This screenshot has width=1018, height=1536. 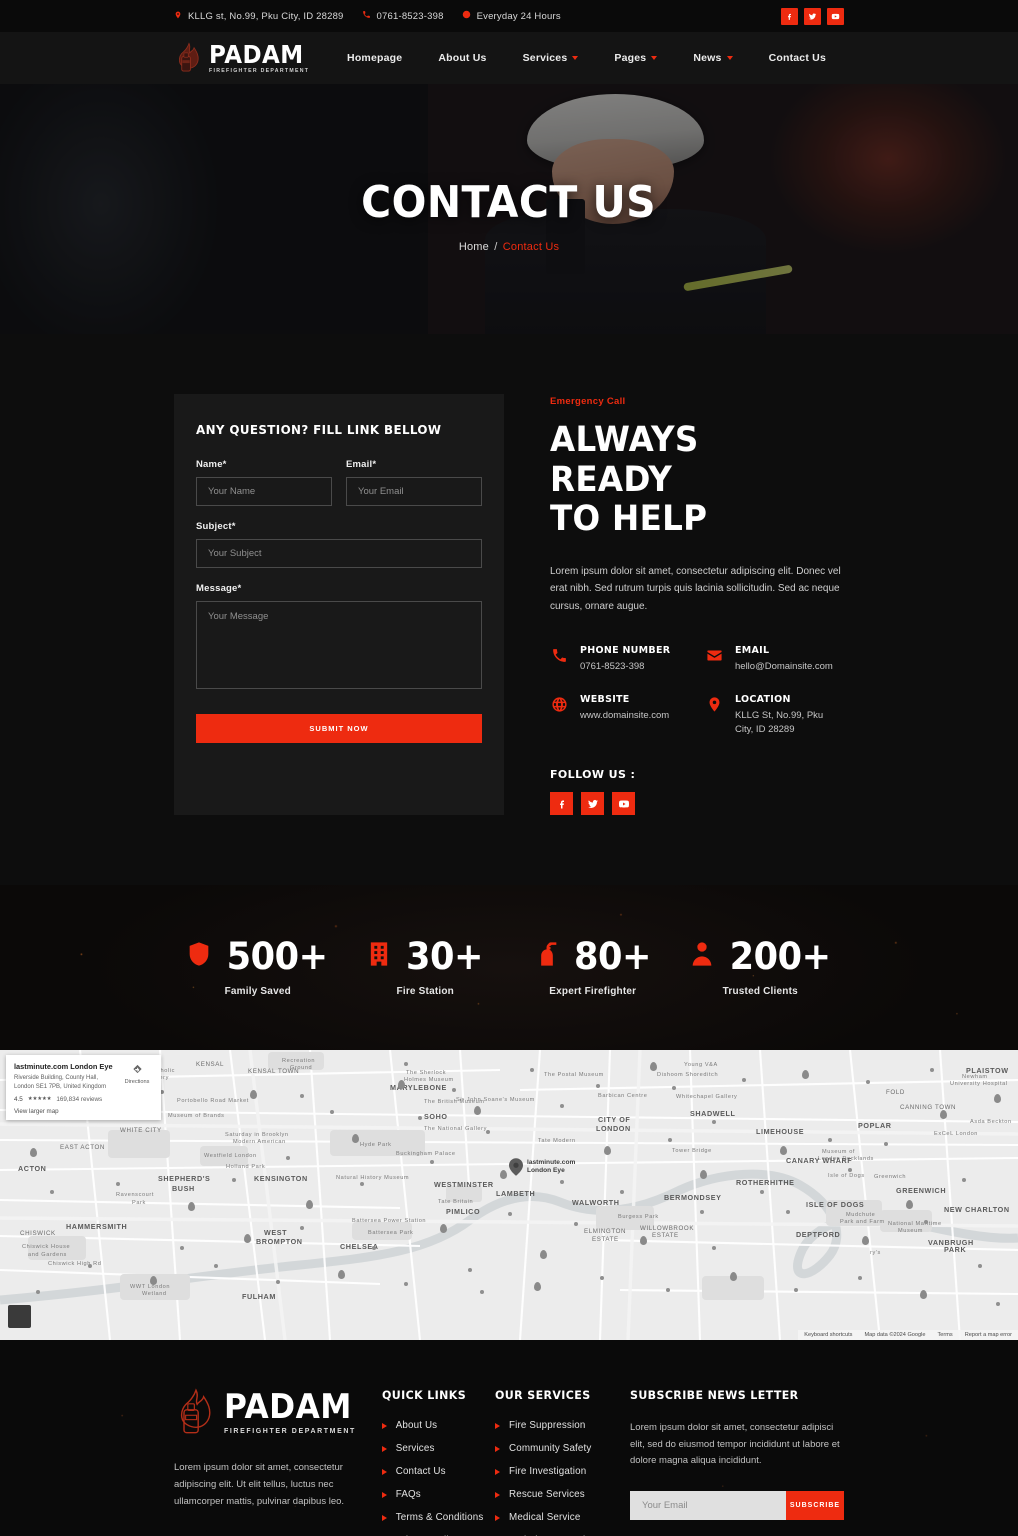 I want to click on map-label: Ground, so click(x=301, y=1068).